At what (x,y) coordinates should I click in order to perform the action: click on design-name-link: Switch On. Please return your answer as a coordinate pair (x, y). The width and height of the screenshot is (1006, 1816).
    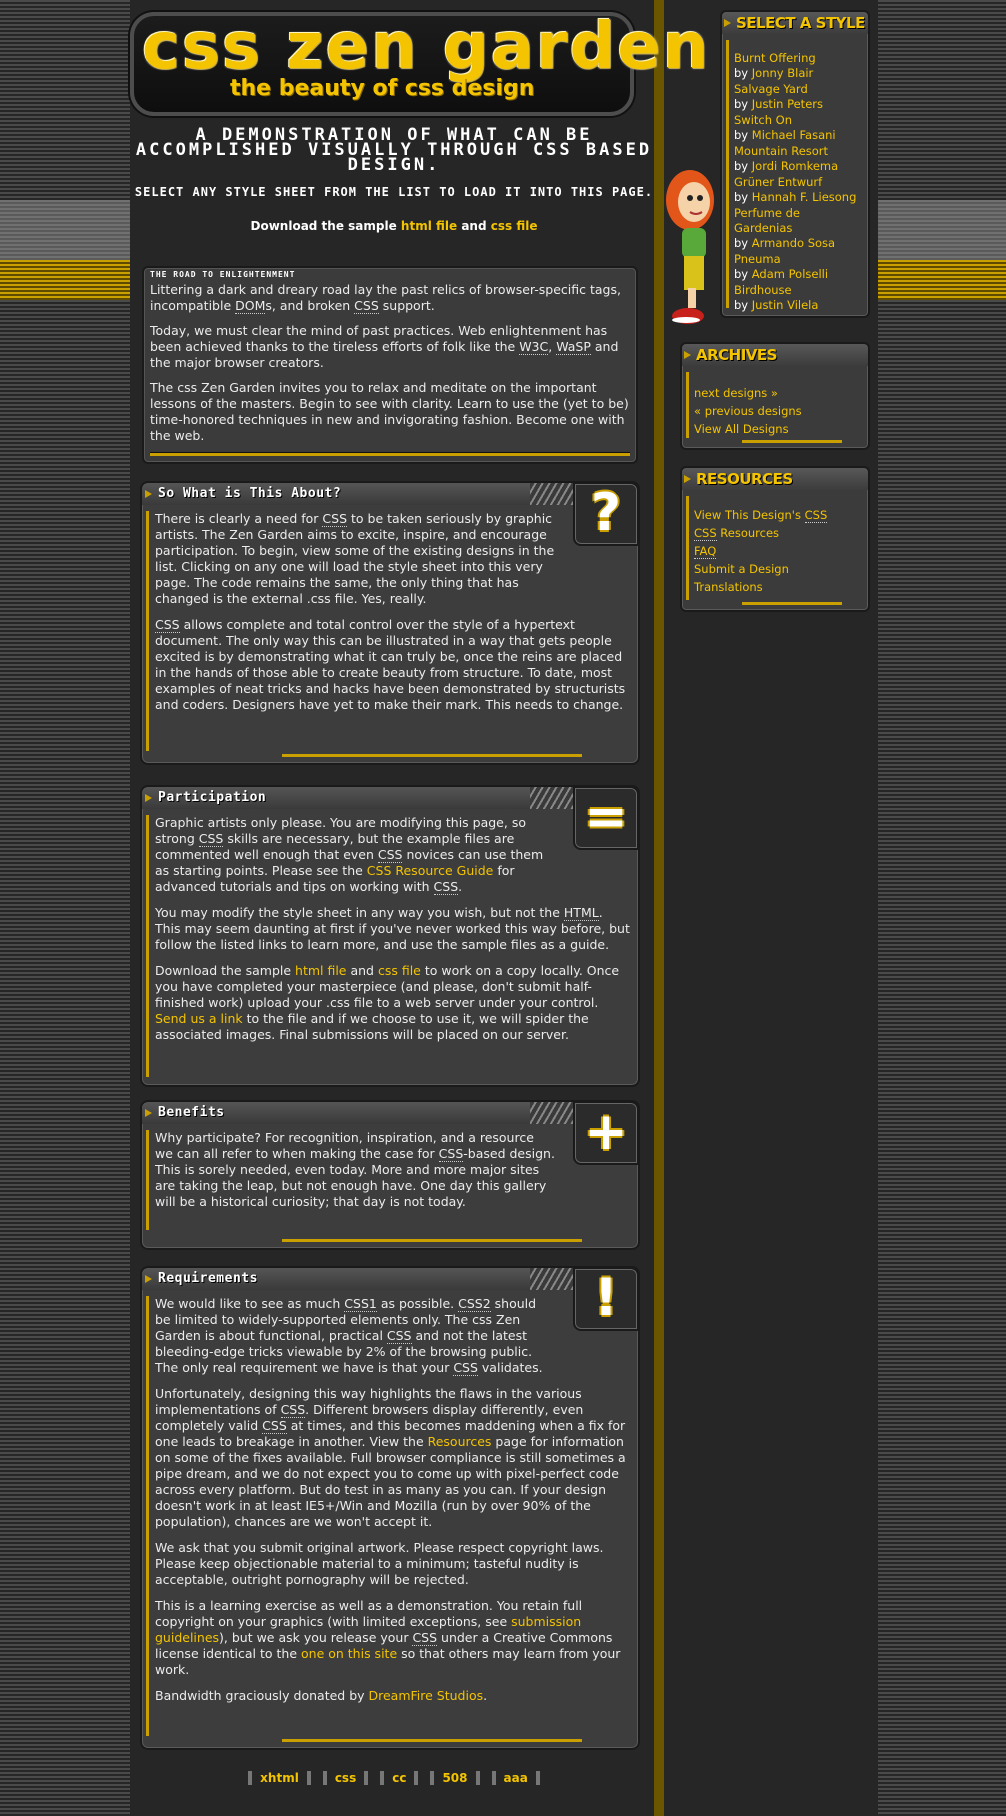
    Looking at the image, I should click on (763, 120).